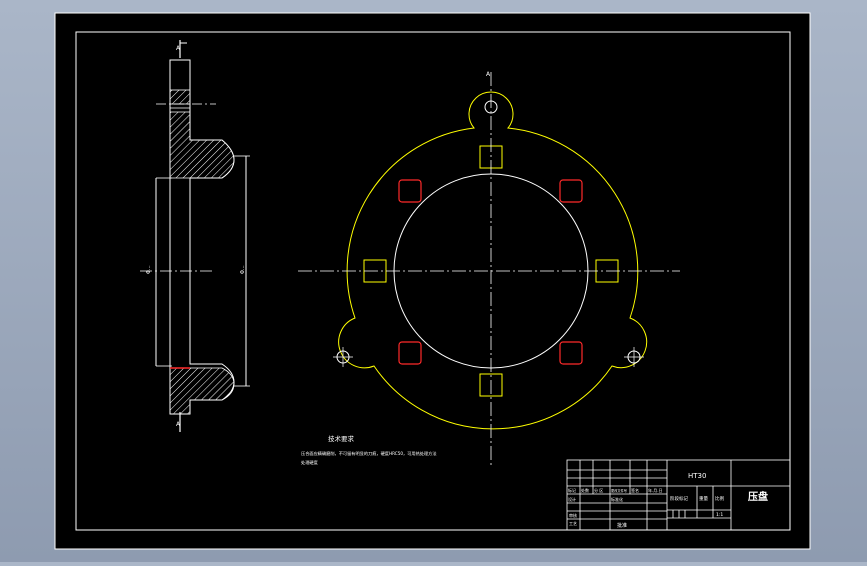 This screenshot has height=566, width=867. What do you see at coordinates (635, 490) in the screenshot?
I see `tb-signature: 签名` at bounding box center [635, 490].